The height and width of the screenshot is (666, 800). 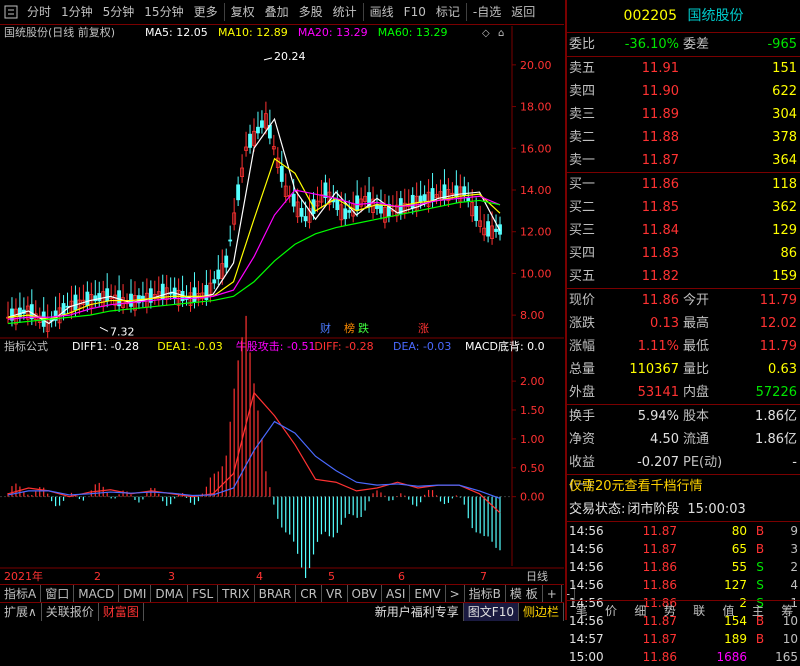 What do you see at coordinates (282, 611) in the screenshot?
I see `status-bar: 扩展∧ 关联报价 财富图 新用户福利专享 图文F10 侧边栏` at bounding box center [282, 611].